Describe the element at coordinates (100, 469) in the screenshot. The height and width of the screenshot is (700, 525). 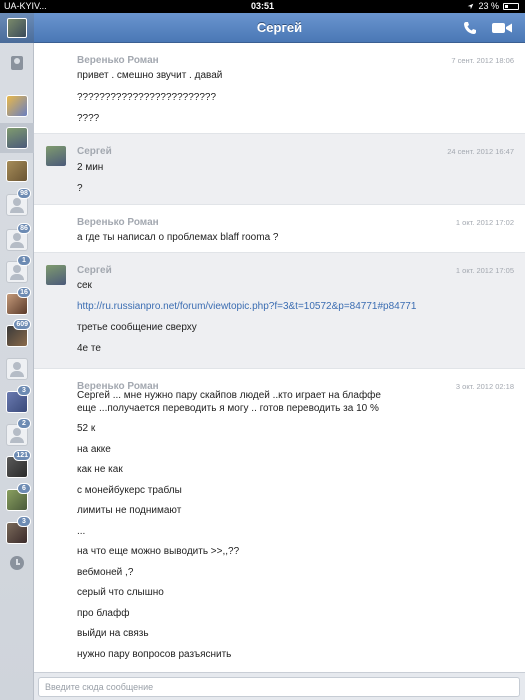
I see `message-text: как не как` at that location.